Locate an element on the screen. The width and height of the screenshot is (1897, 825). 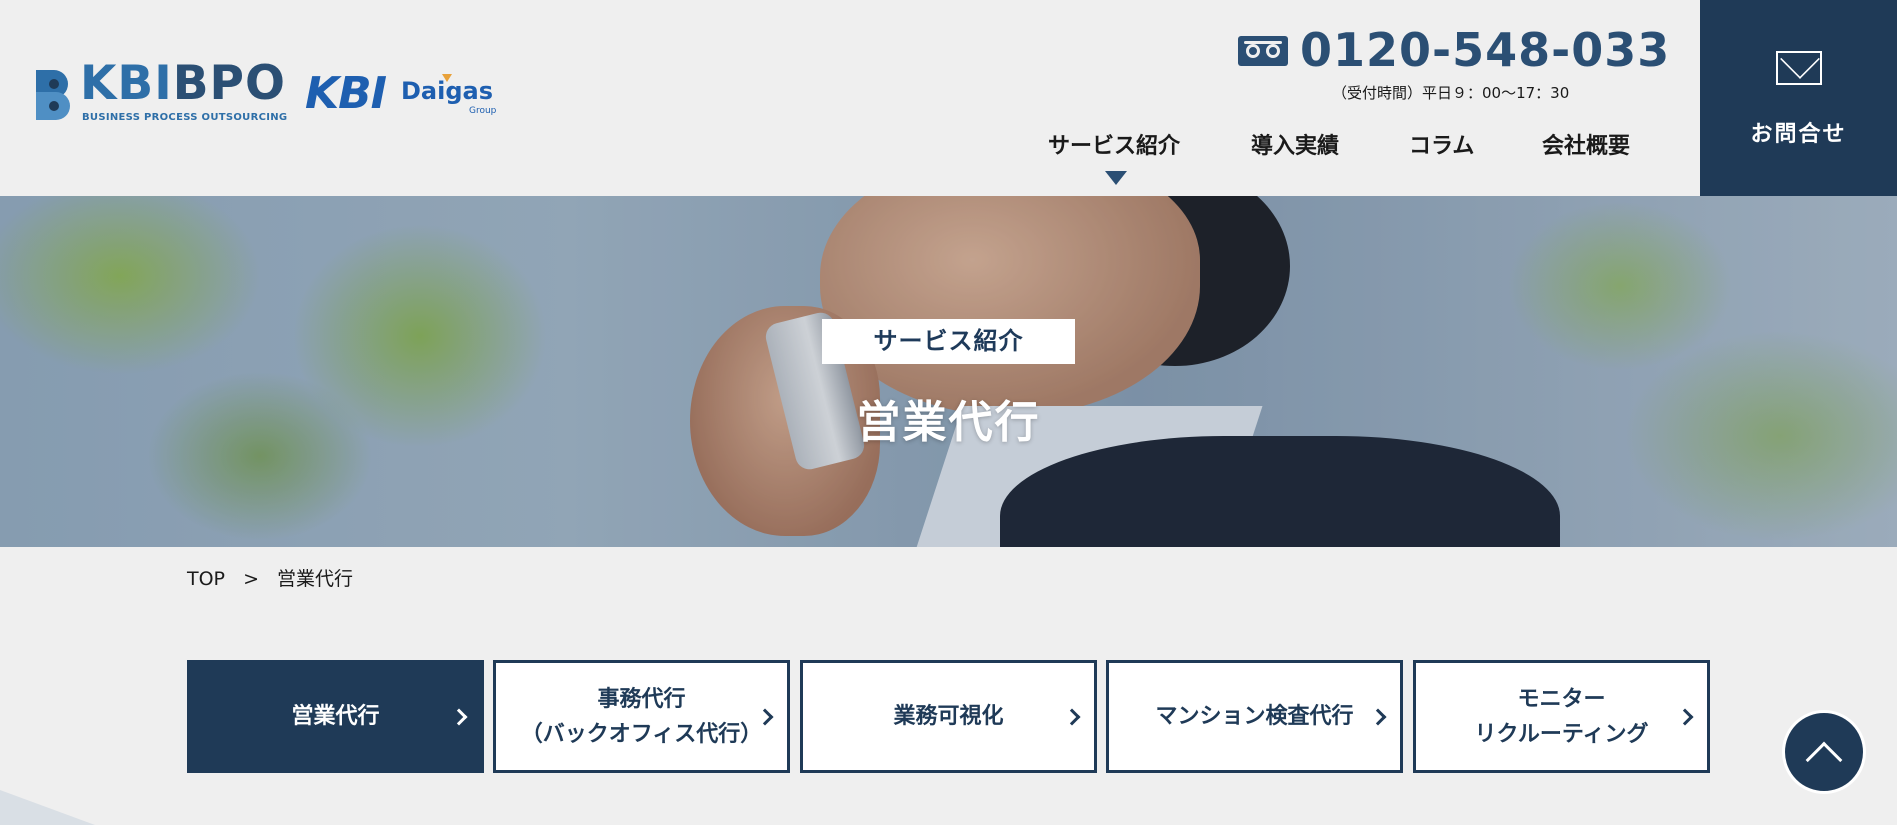
nav-item-case-studies: 導入実績 is located at coordinates (1295, 144).